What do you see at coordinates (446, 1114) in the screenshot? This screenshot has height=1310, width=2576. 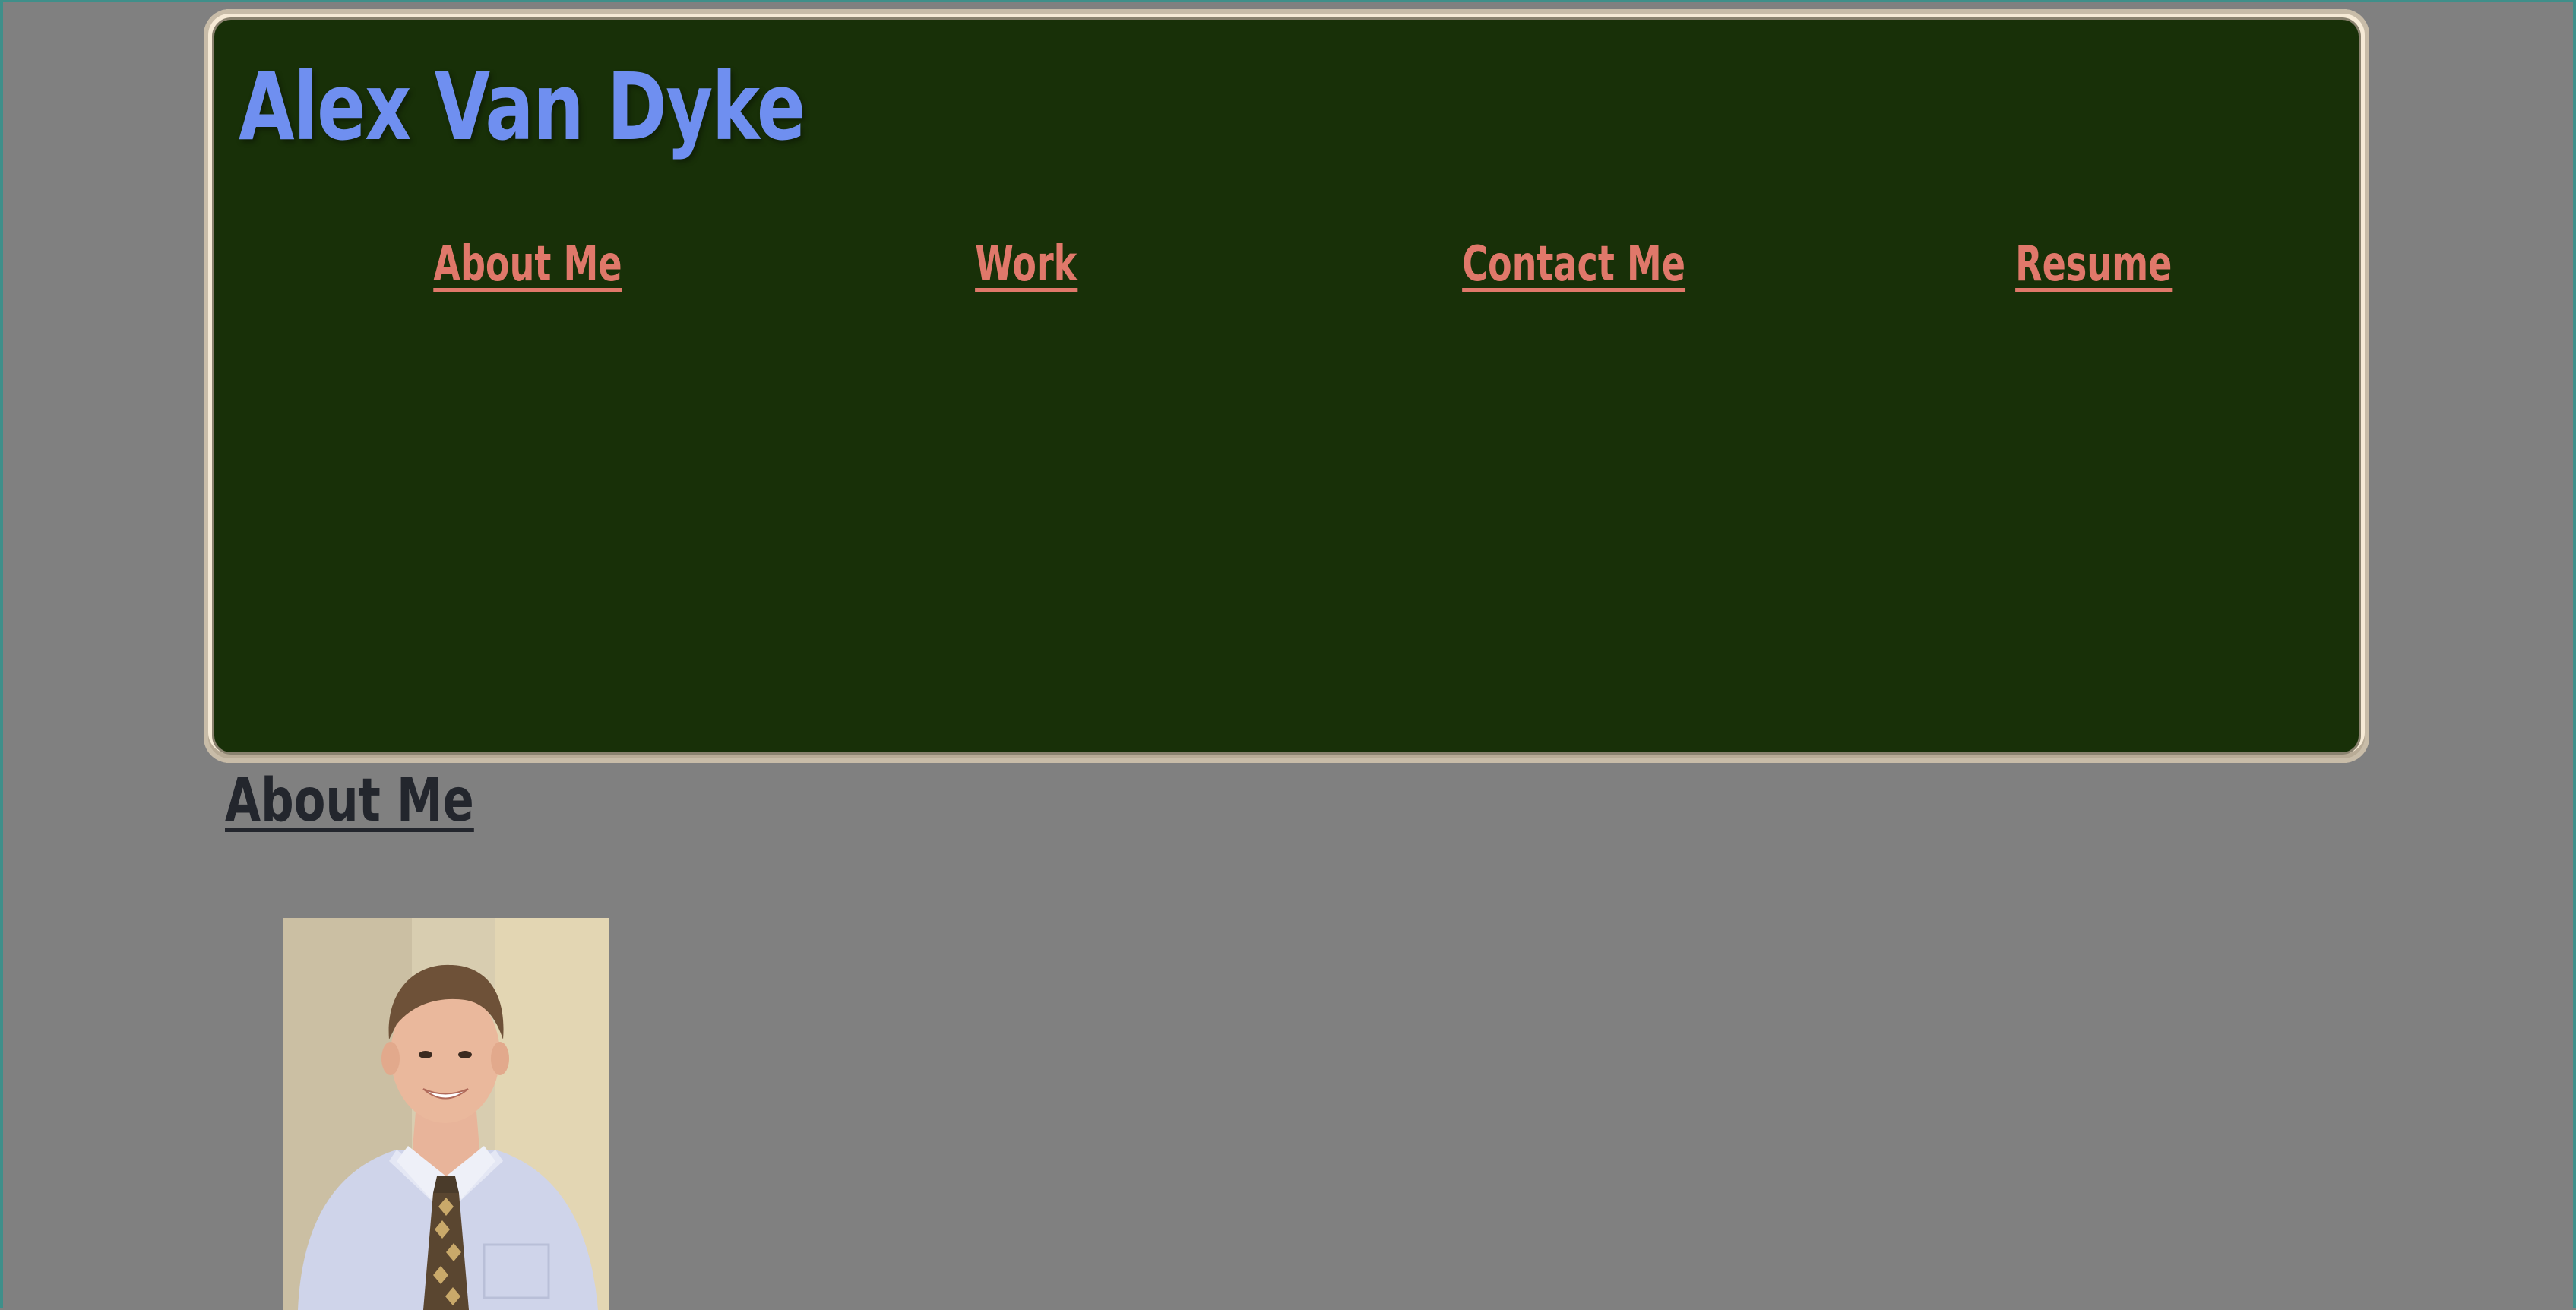 I see `profile-photo` at bounding box center [446, 1114].